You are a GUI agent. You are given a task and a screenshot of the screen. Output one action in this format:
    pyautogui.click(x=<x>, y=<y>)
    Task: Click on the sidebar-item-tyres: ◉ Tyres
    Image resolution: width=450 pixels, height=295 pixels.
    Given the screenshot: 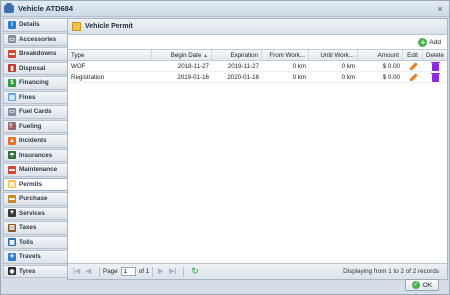 What is the action you would take?
    pyautogui.click(x=35, y=271)
    